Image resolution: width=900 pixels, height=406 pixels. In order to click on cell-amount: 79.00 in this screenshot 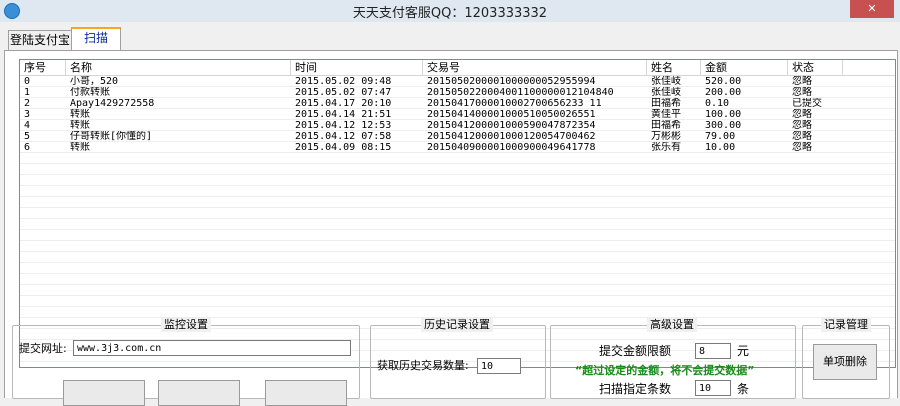, I will do `click(720, 136)`.